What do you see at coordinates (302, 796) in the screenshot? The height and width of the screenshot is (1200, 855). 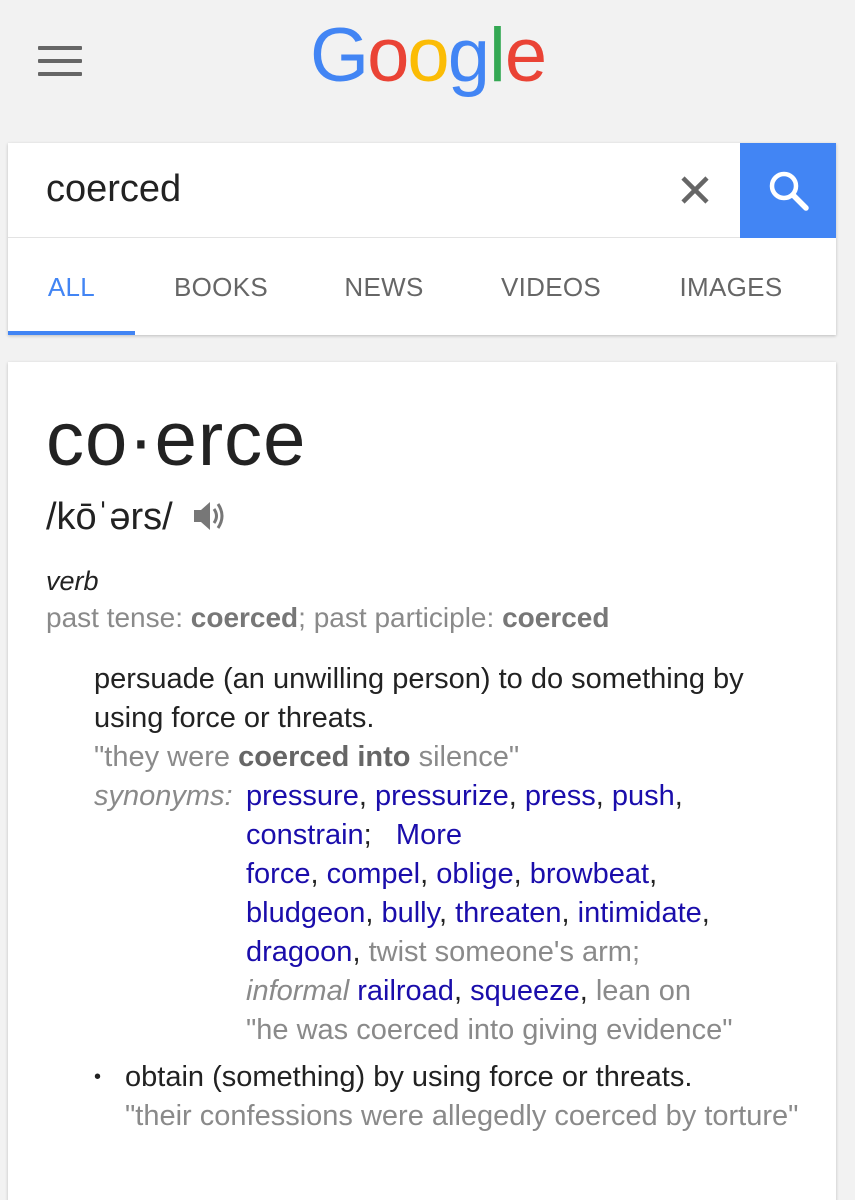 I see `synonym-link: pressure` at bounding box center [302, 796].